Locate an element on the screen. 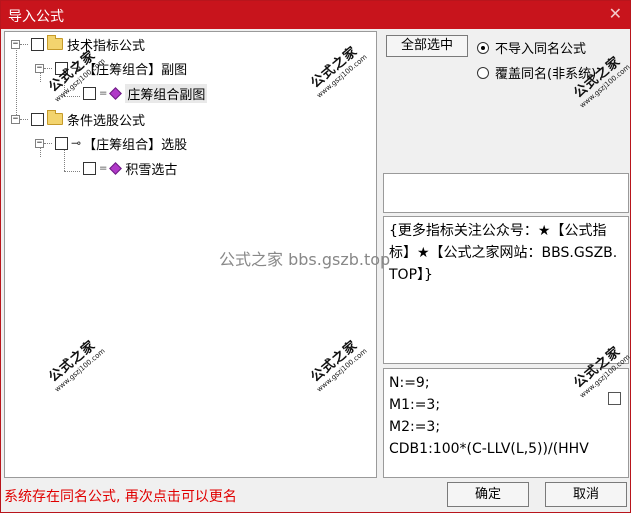 The height and width of the screenshot is (513, 631). tree-item-indicator-formulas: − 技术指标公式 is located at coordinates (78, 44).